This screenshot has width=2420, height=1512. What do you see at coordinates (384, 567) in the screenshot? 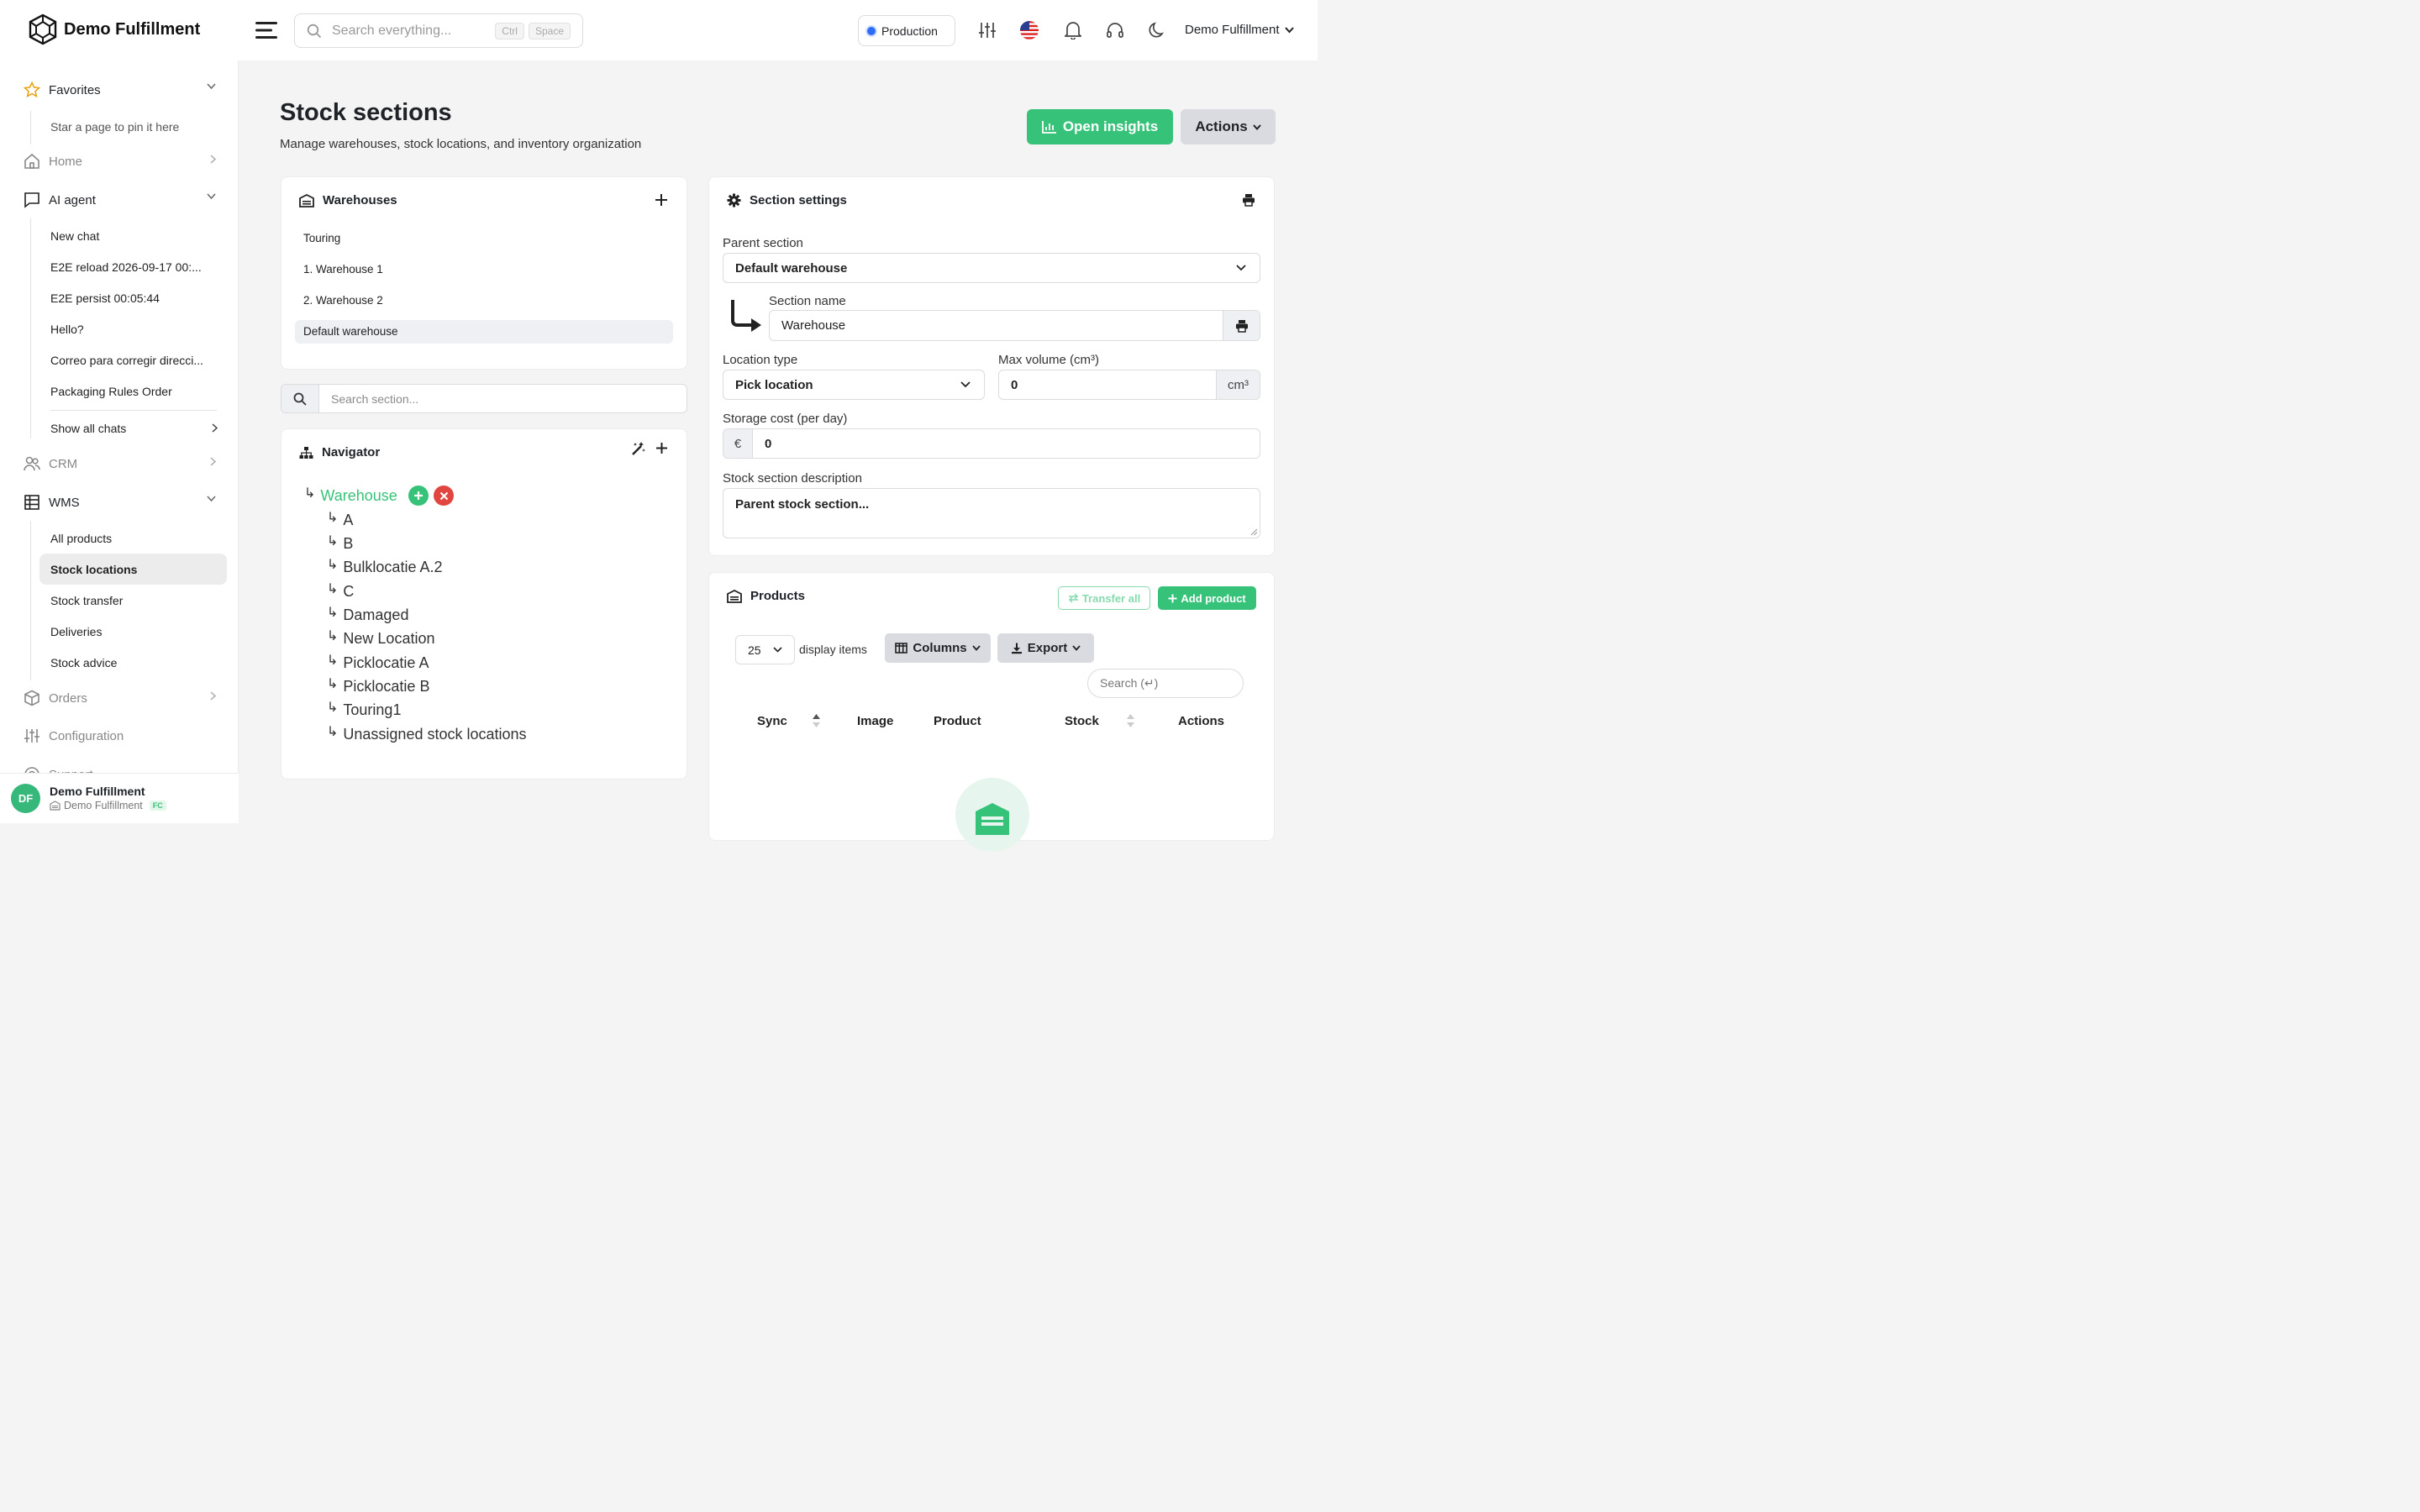
I see `tree-child: ↳ Bulklocatie A.2` at bounding box center [384, 567].